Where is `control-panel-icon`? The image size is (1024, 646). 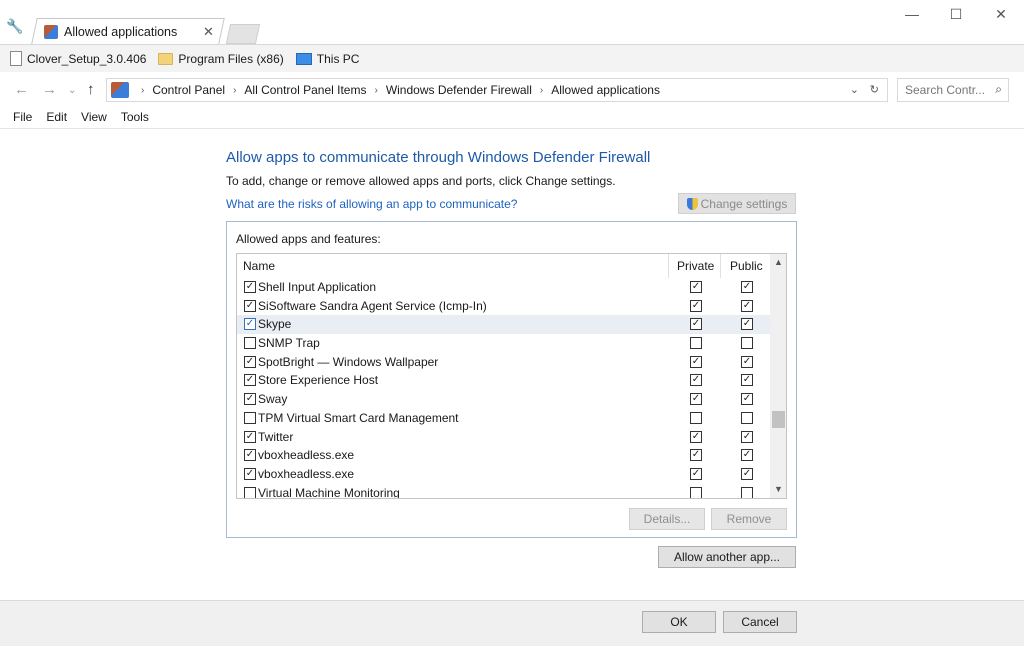
control-panel-icon is located at coordinates (120, 90).